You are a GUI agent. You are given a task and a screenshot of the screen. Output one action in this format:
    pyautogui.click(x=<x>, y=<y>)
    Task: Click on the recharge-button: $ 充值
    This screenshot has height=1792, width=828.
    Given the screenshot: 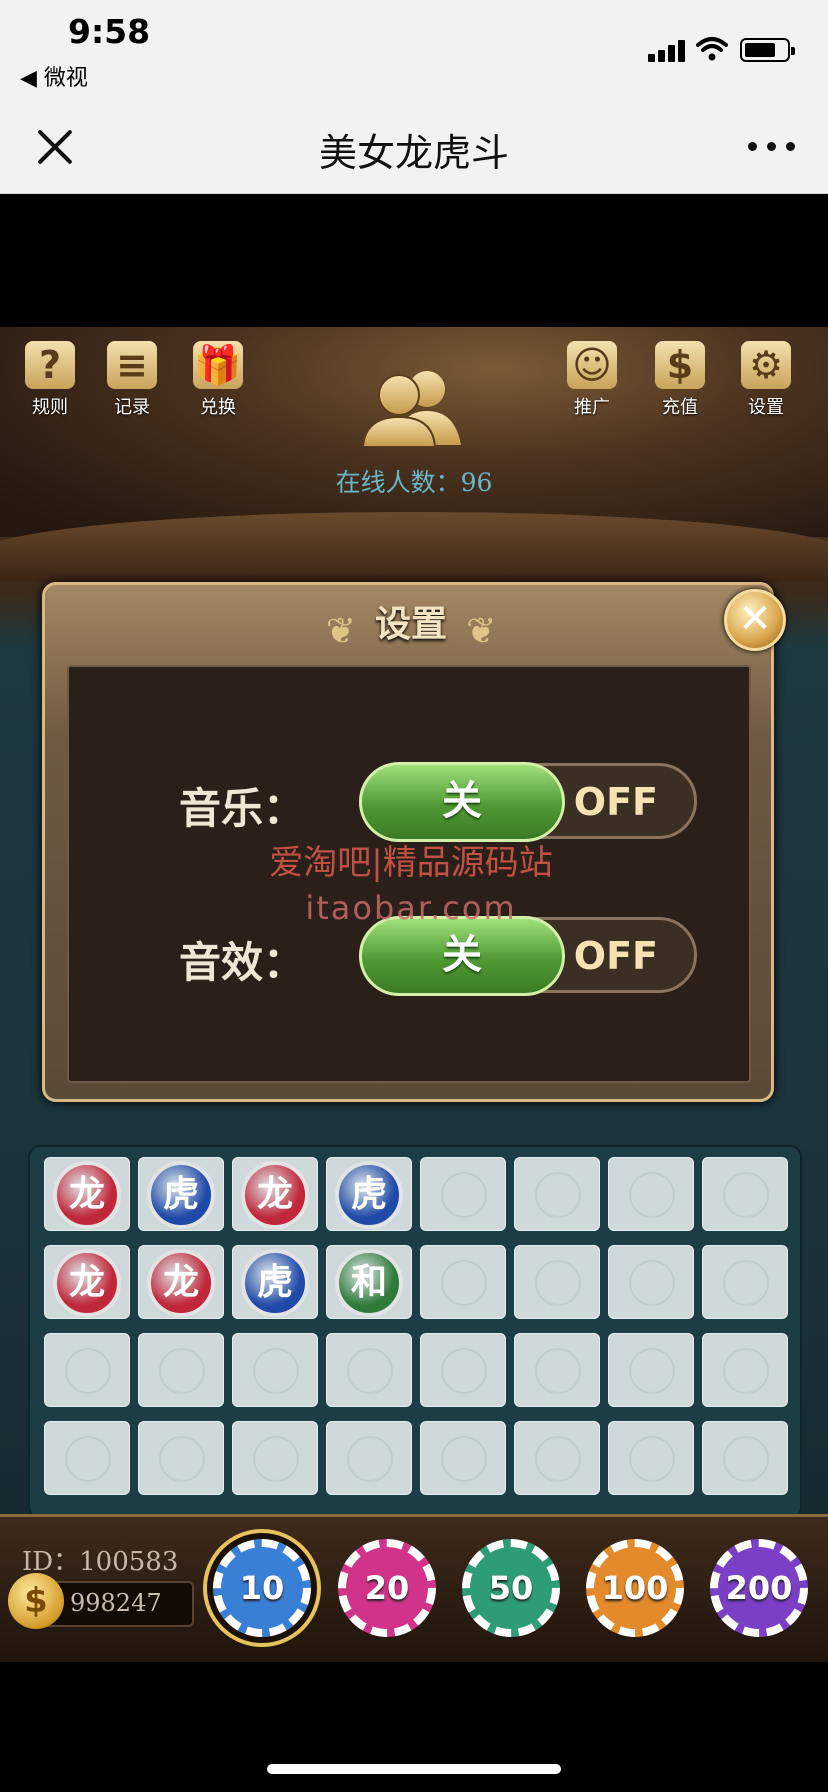 What is the action you would take?
    pyautogui.click(x=680, y=380)
    